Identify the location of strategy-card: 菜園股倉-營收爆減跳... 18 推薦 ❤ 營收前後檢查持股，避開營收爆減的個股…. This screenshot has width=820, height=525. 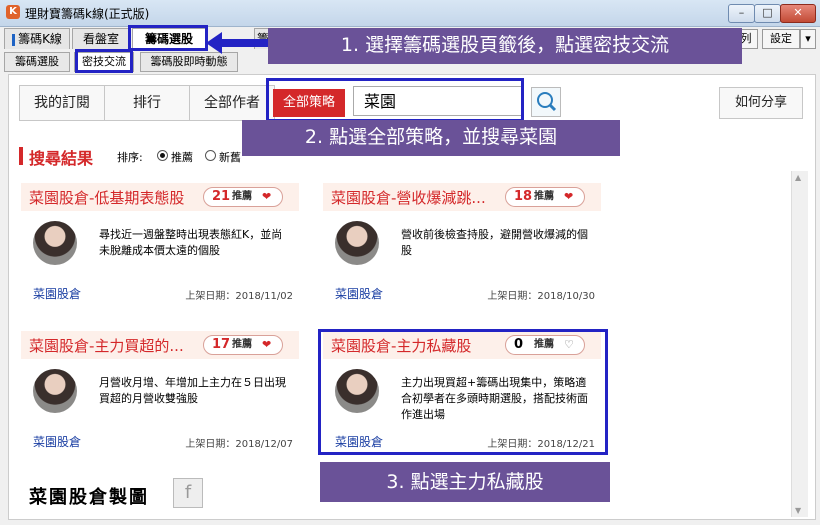
(462, 248).